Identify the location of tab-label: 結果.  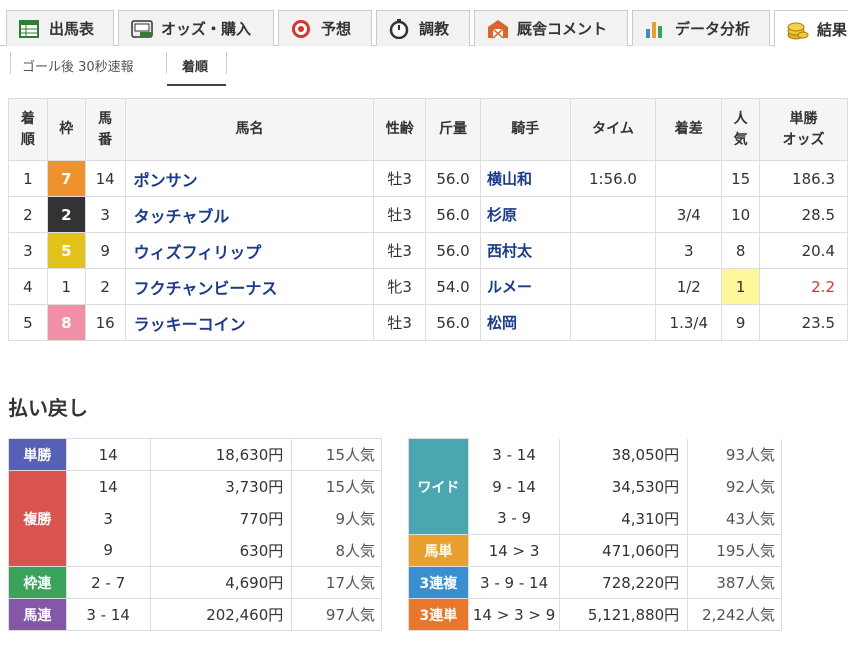
(832, 29).